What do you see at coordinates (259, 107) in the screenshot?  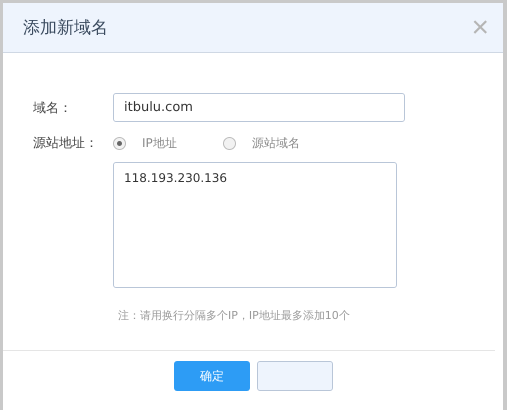 I see `domain-input: itbulu.com` at bounding box center [259, 107].